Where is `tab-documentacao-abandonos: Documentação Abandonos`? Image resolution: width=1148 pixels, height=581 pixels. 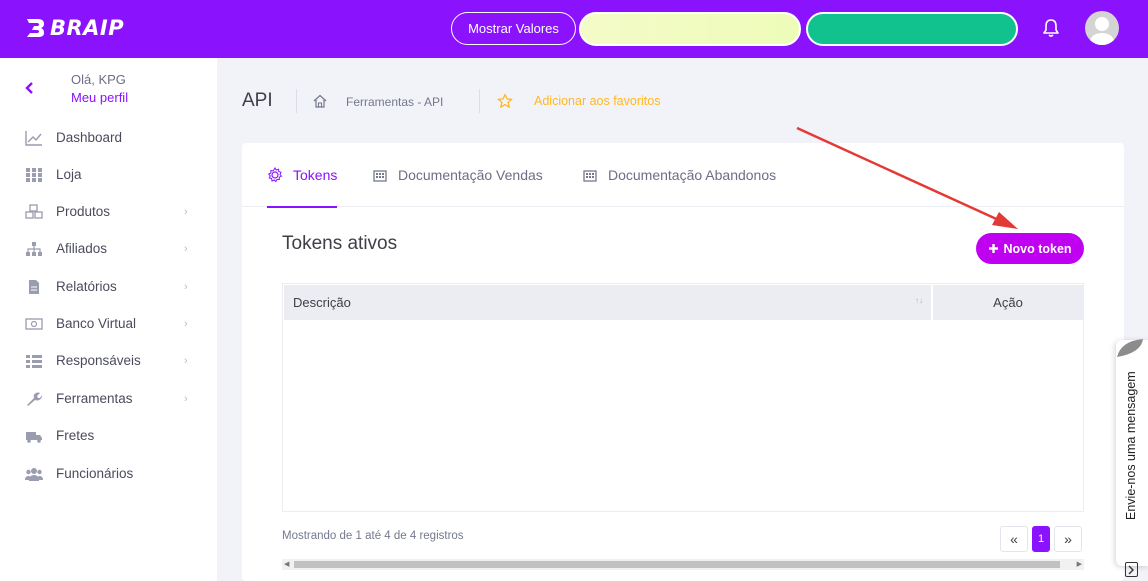
tab-documentacao-abandonos: Documentação Abandonos is located at coordinates (679, 175).